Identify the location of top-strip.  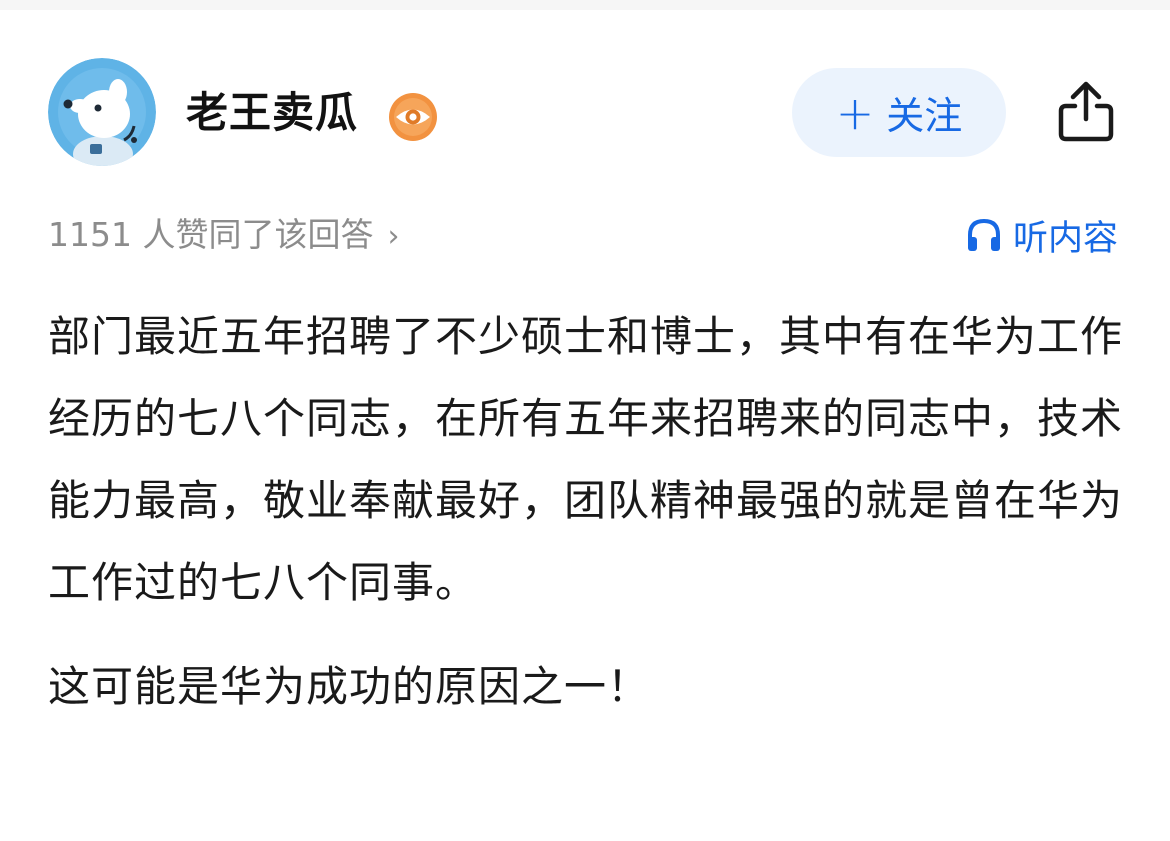
(585, 5).